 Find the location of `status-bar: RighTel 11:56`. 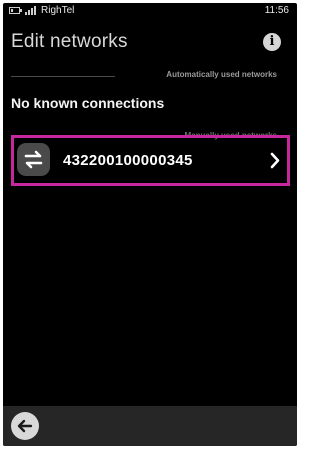

status-bar: RighTel 11:56 is located at coordinates (150, 11).